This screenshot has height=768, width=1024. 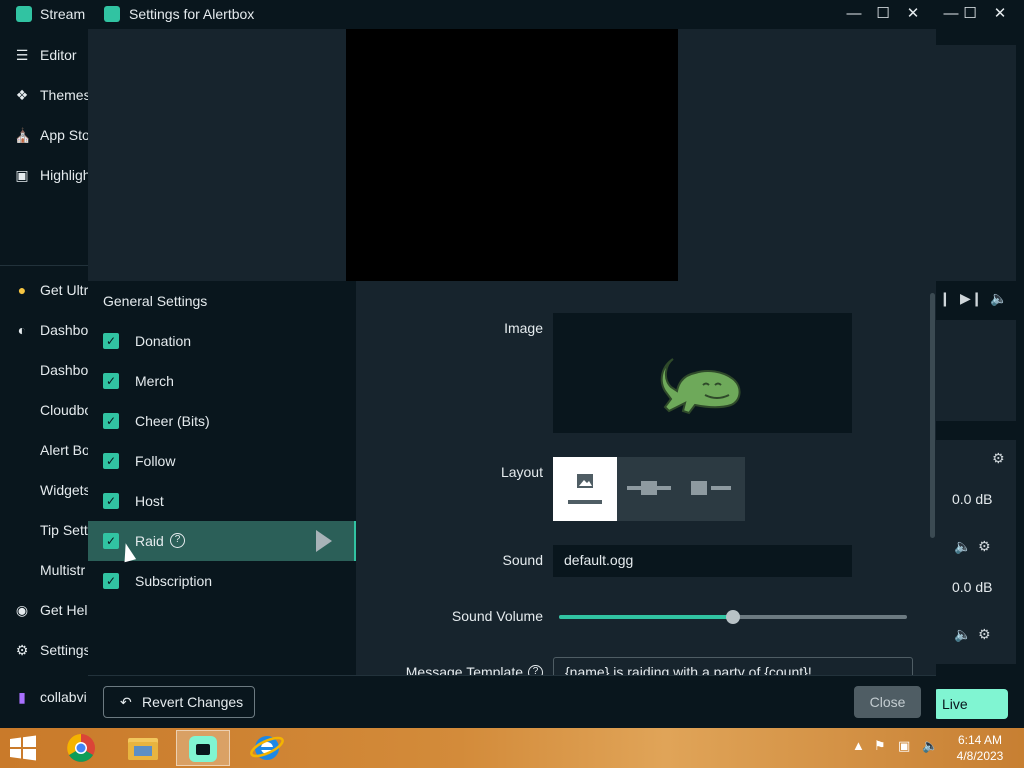 I want to click on dialog-maximize-icon: ☐, so click(x=883, y=14).